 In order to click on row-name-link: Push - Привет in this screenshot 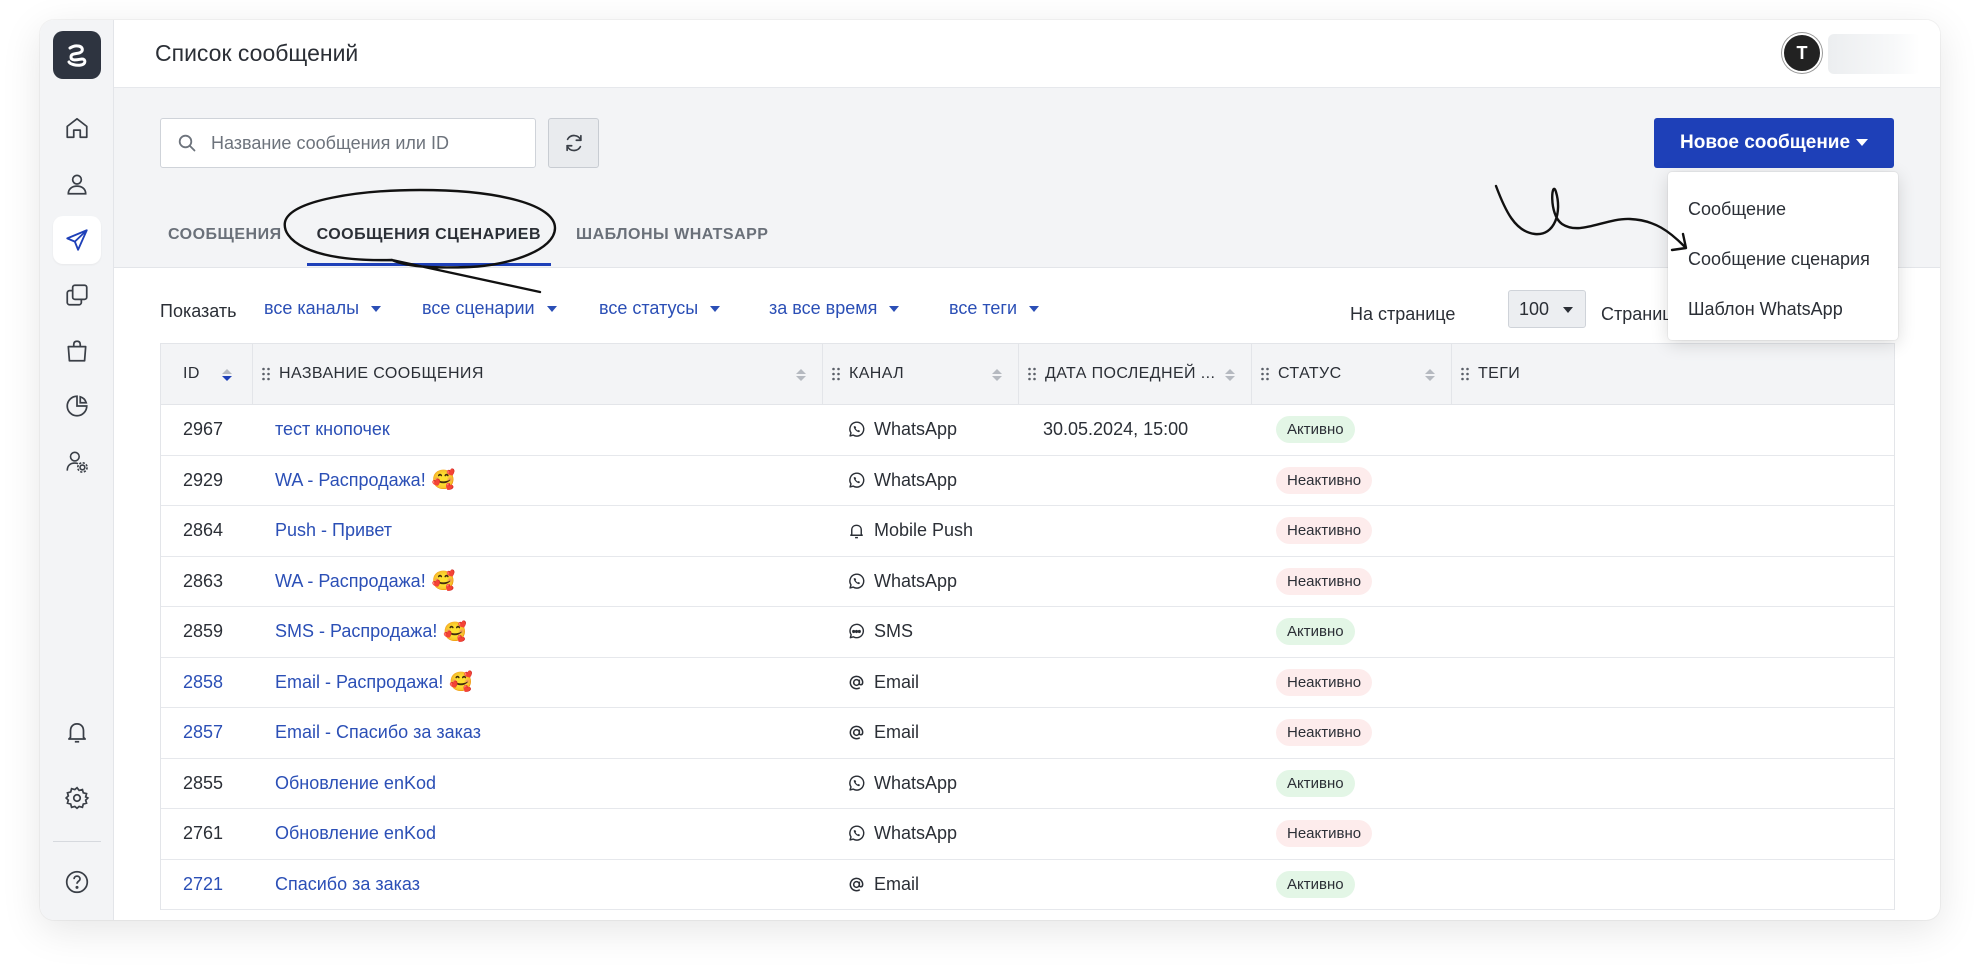, I will do `click(333, 530)`.